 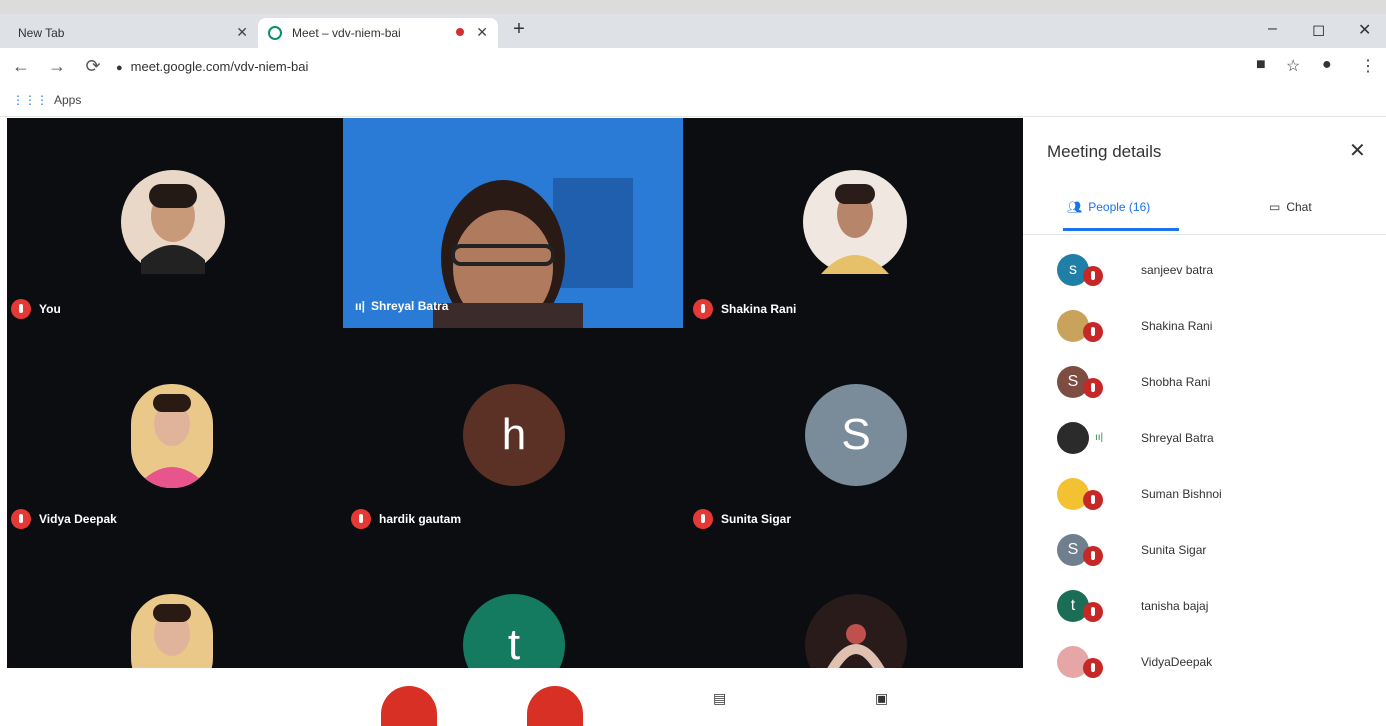 What do you see at coordinates (50, 309) in the screenshot?
I see `name-text: You` at bounding box center [50, 309].